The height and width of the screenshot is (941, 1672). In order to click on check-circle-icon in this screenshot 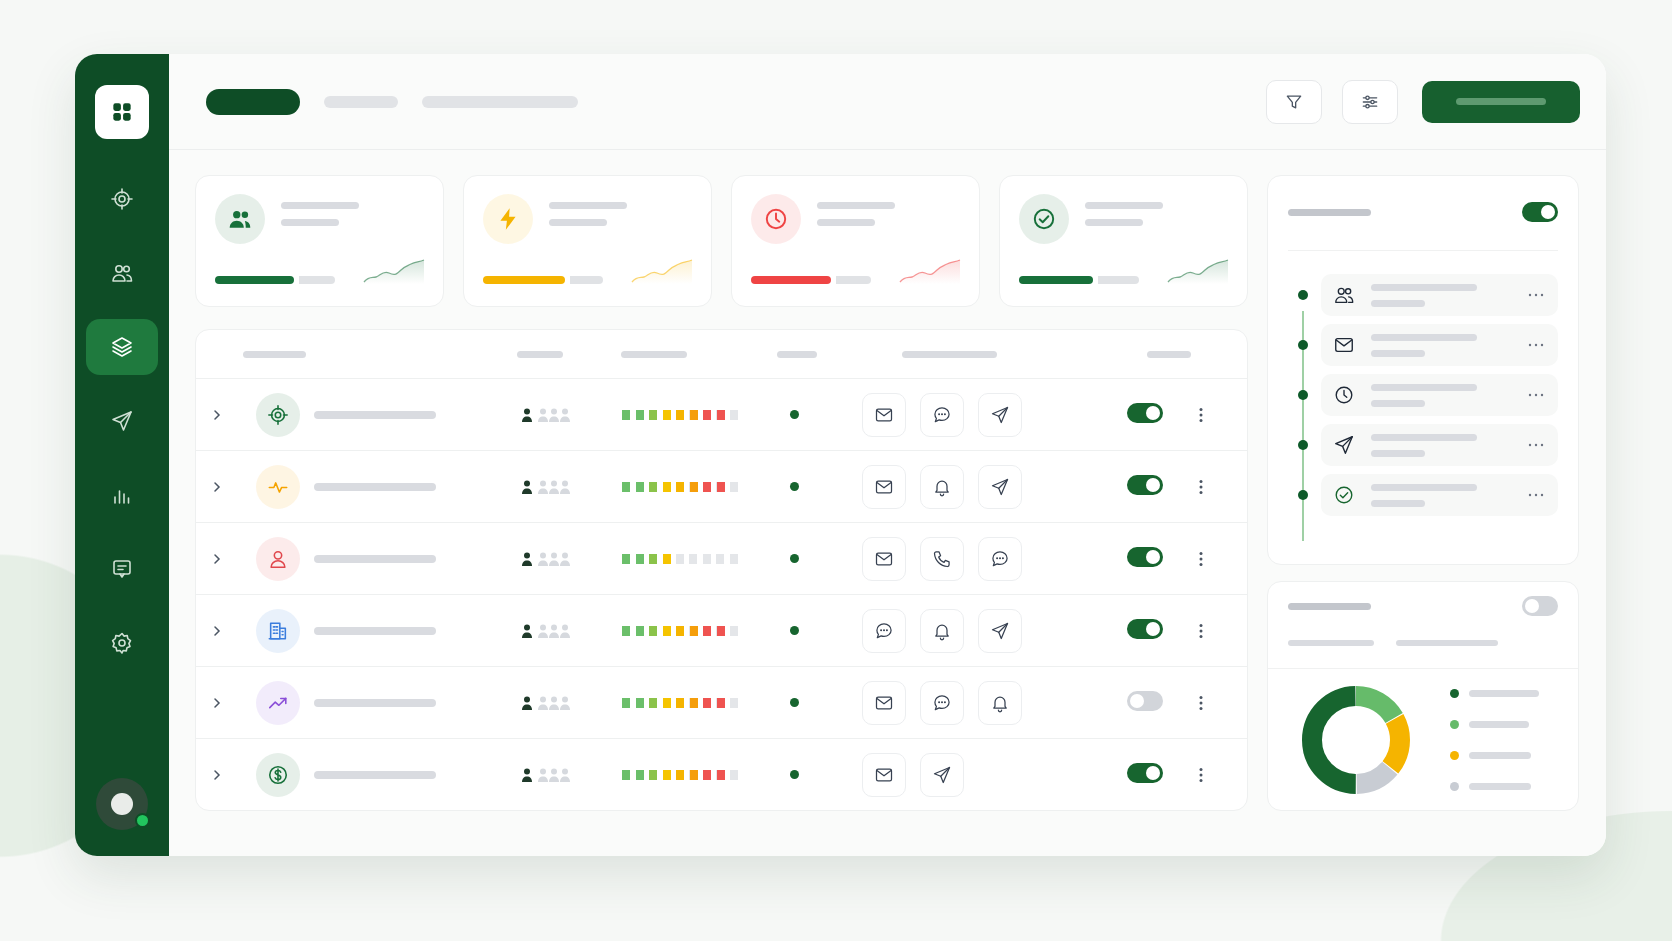, I will do `click(1344, 495)`.